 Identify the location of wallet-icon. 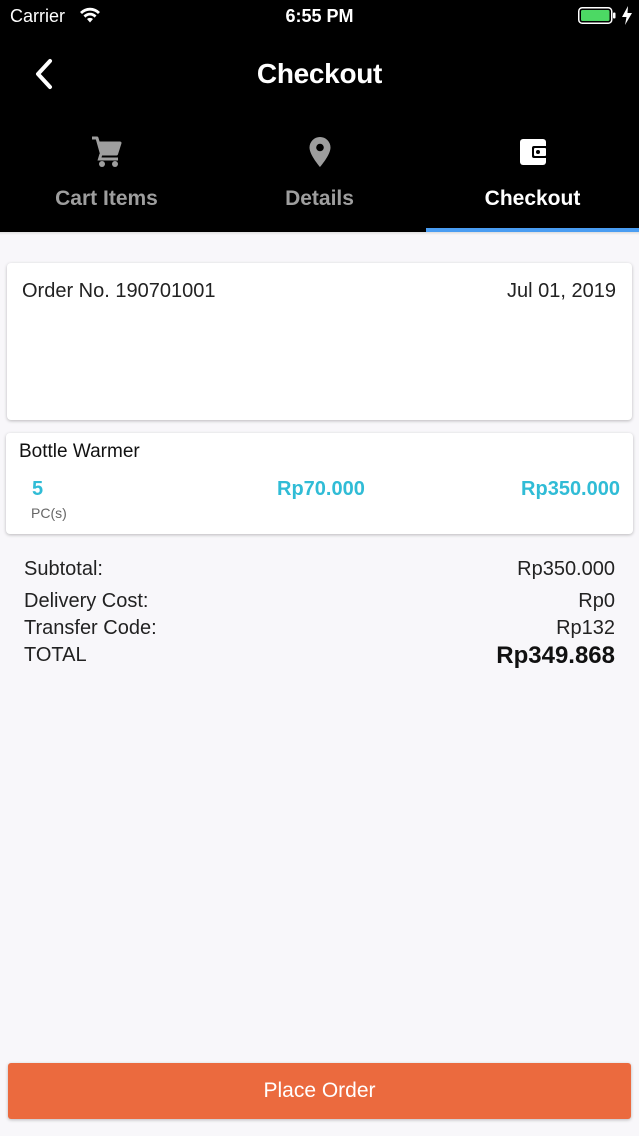
(533, 152).